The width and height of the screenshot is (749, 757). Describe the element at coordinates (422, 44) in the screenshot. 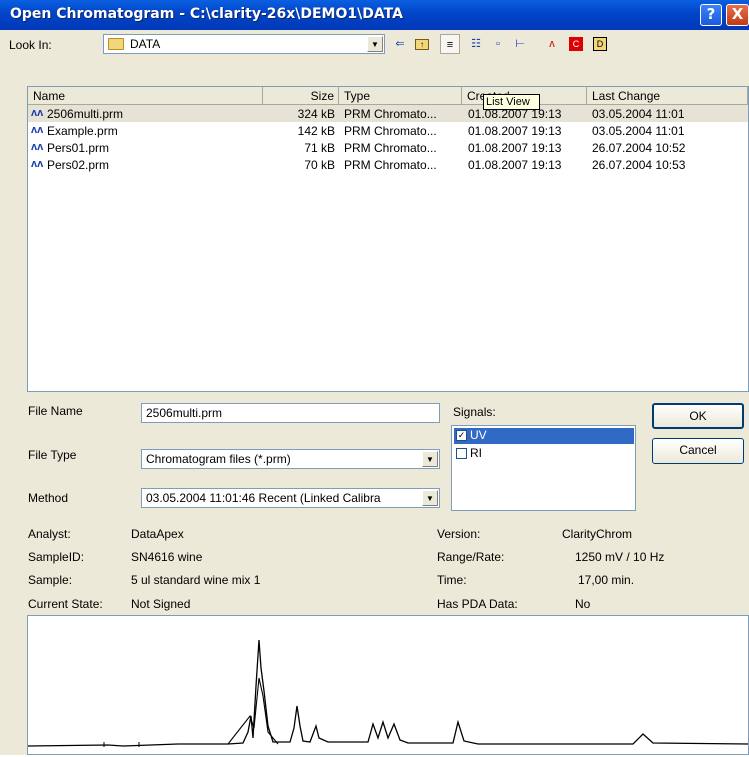

I see `up-folder-icon: ↑` at that location.